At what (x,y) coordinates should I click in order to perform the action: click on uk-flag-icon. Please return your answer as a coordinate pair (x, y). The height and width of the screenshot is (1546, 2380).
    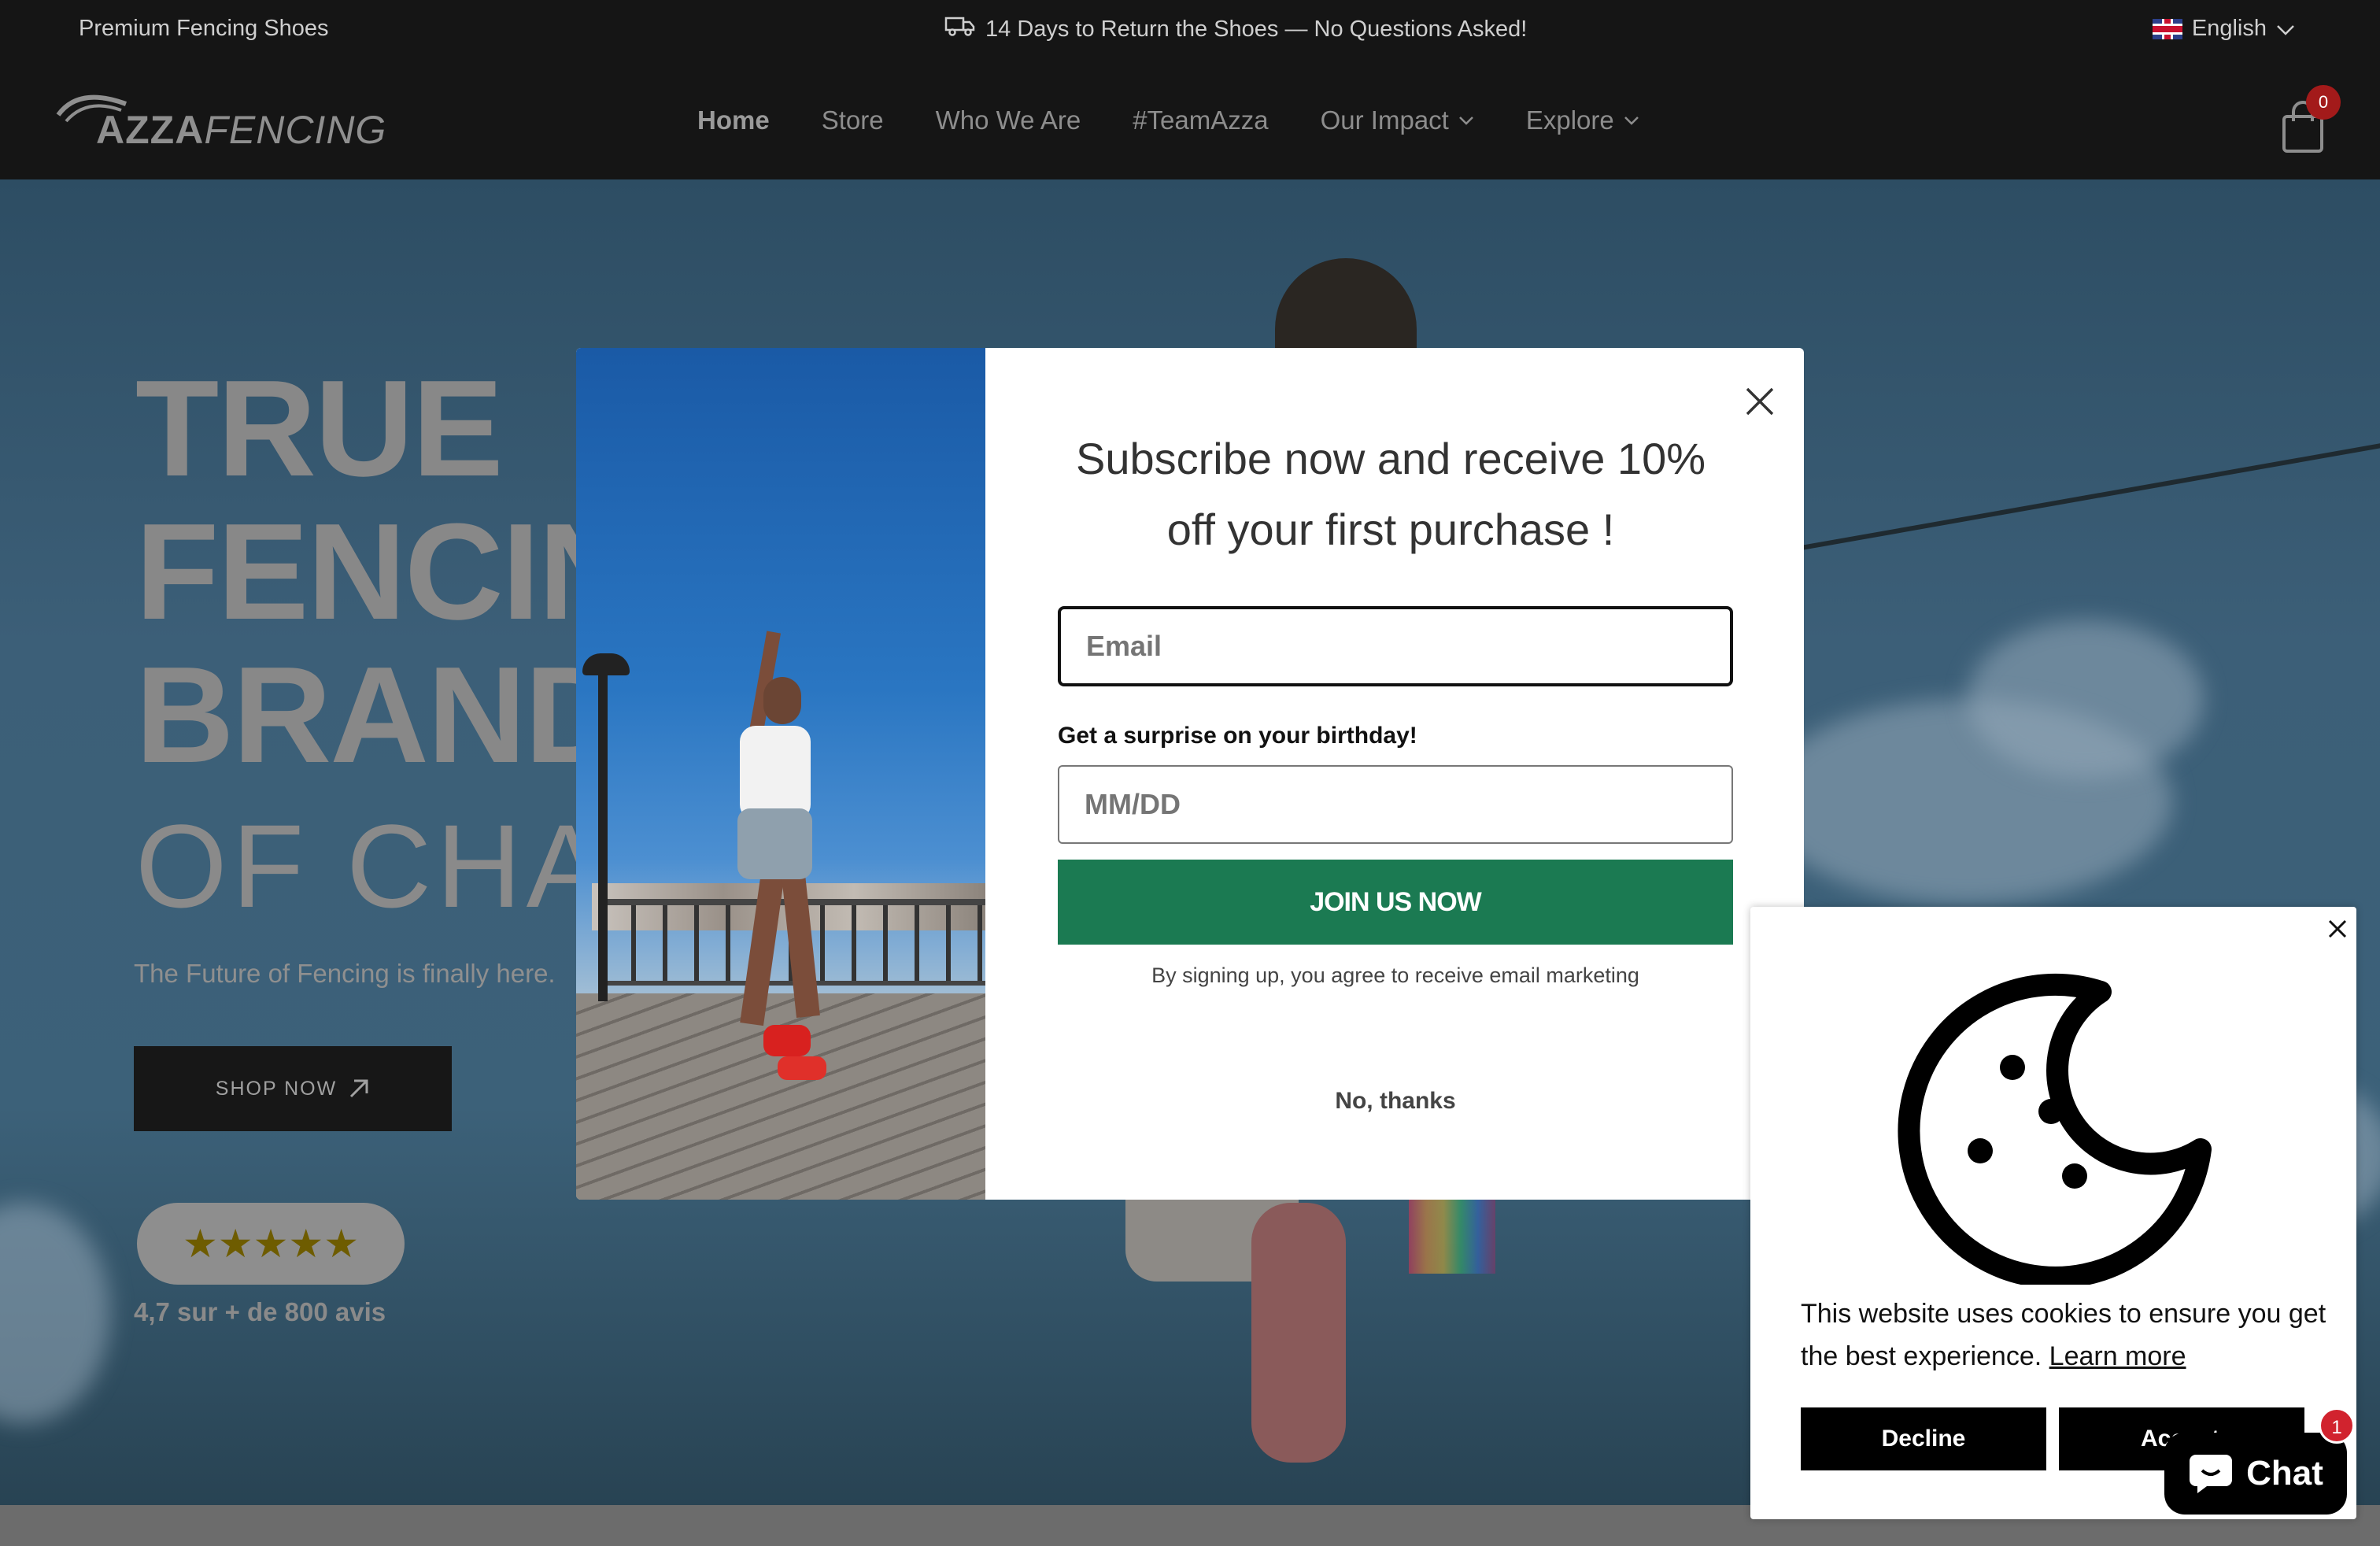
    Looking at the image, I should click on (2167, 28).